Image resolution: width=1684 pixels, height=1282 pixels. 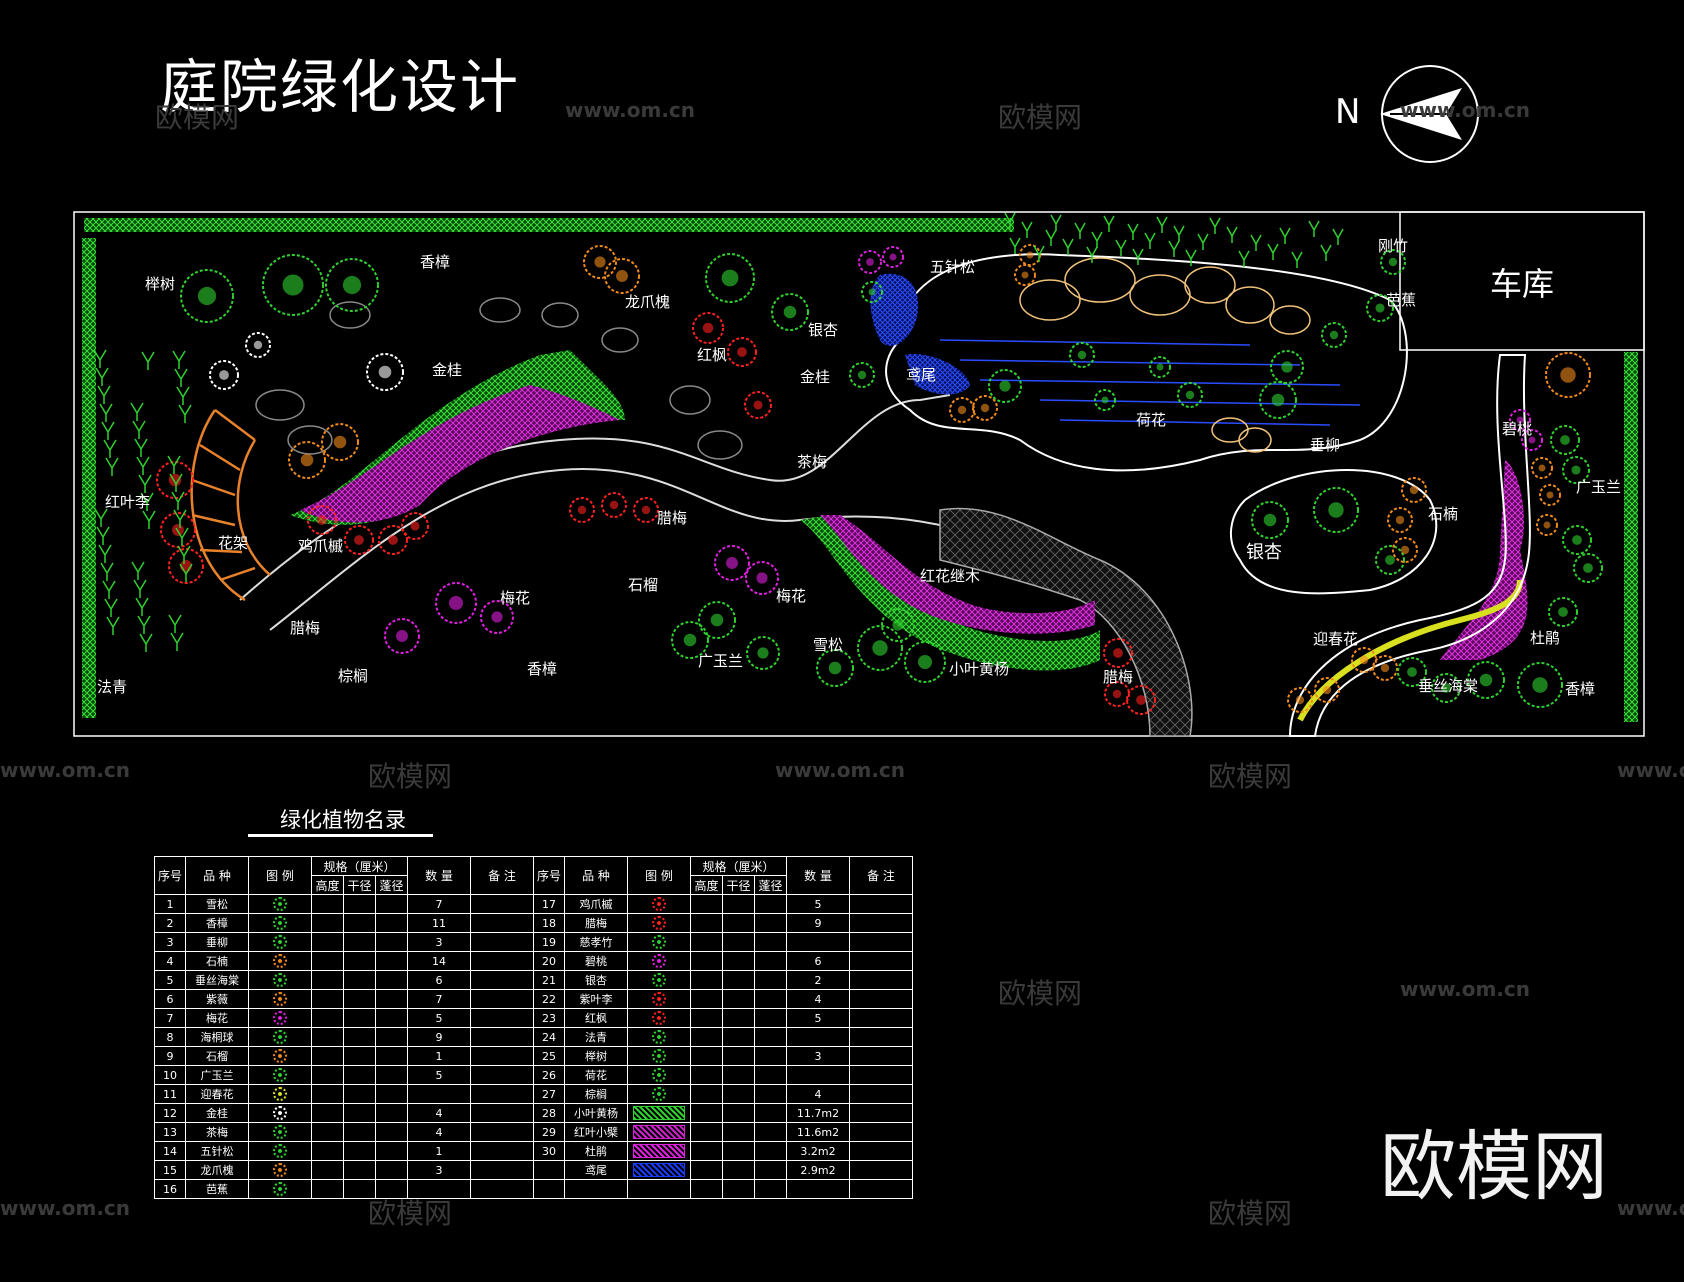 I want to click on cell-qty: 9, so click(x=439, y=1037).